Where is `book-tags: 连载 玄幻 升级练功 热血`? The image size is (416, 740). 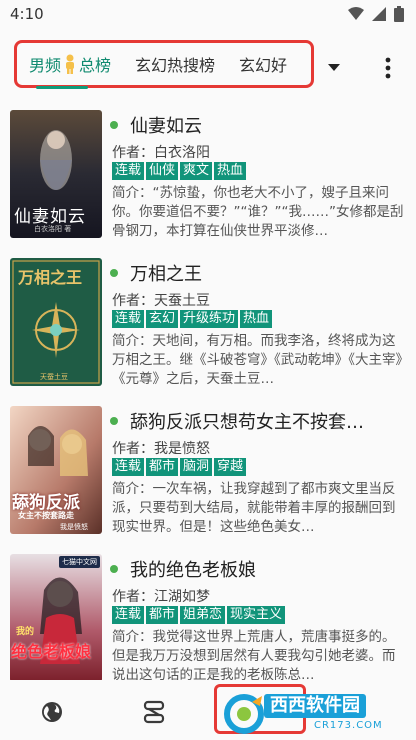
book-tags: 连载 玄幻 升级练功 热血 is located at coordinates (192, 319).